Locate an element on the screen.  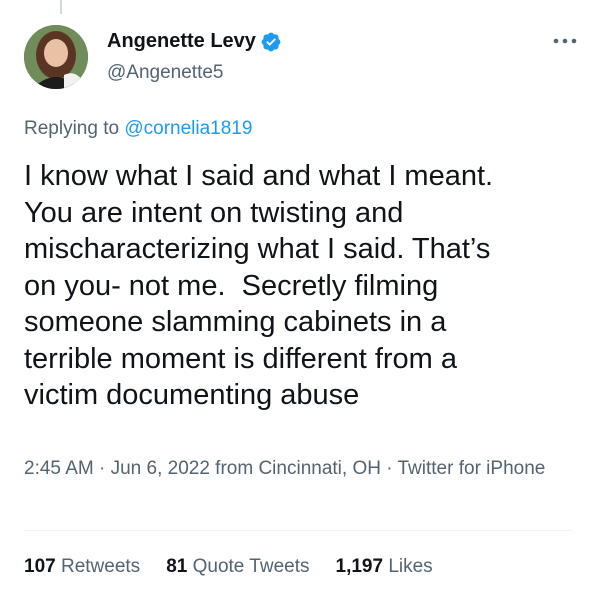
retweets-stat: 107 Retweets is located at coordinates (82, 567).